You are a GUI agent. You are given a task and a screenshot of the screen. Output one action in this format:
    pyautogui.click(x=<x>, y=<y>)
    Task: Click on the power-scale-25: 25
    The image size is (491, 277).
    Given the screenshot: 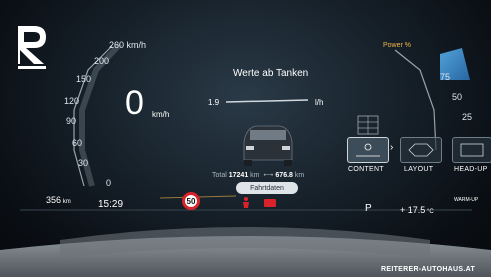 What is the action you would take?
    pyautogui.click(x=467, y=117)
    